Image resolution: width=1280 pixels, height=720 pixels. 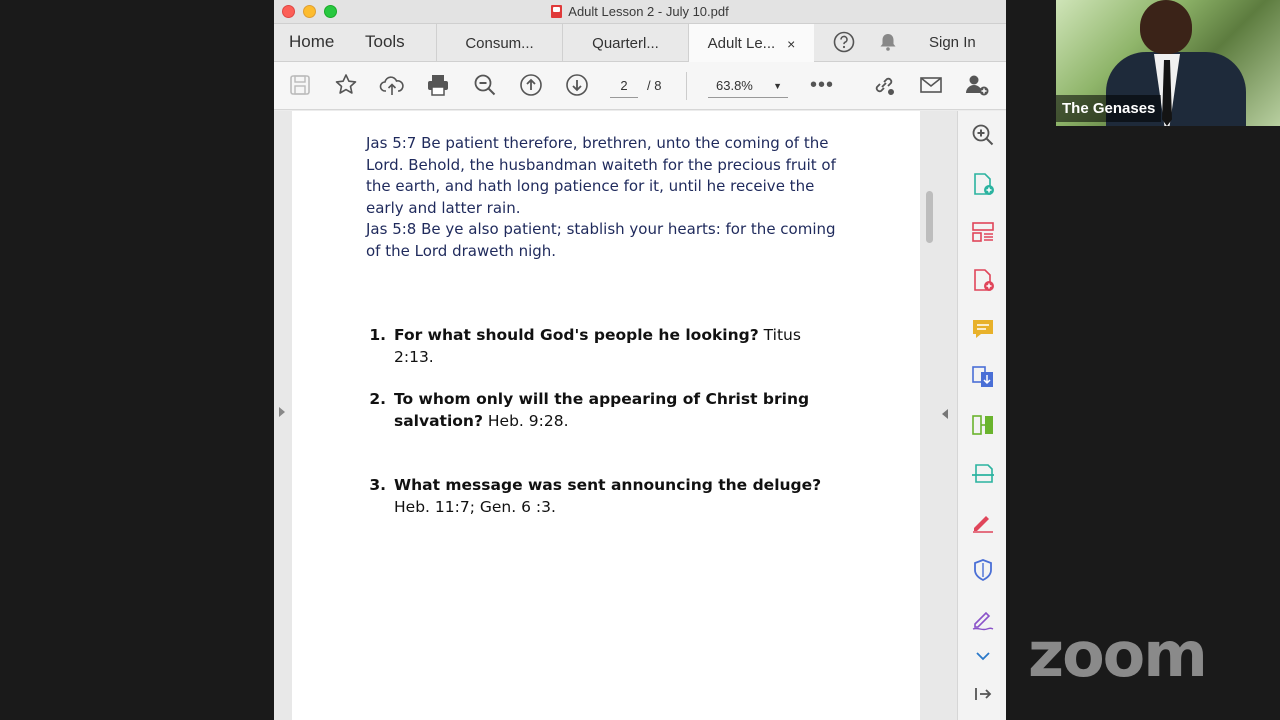 I want to click on window-title: Adult Lesson 2 - July 10.pdf, so click(x=640, y=11).